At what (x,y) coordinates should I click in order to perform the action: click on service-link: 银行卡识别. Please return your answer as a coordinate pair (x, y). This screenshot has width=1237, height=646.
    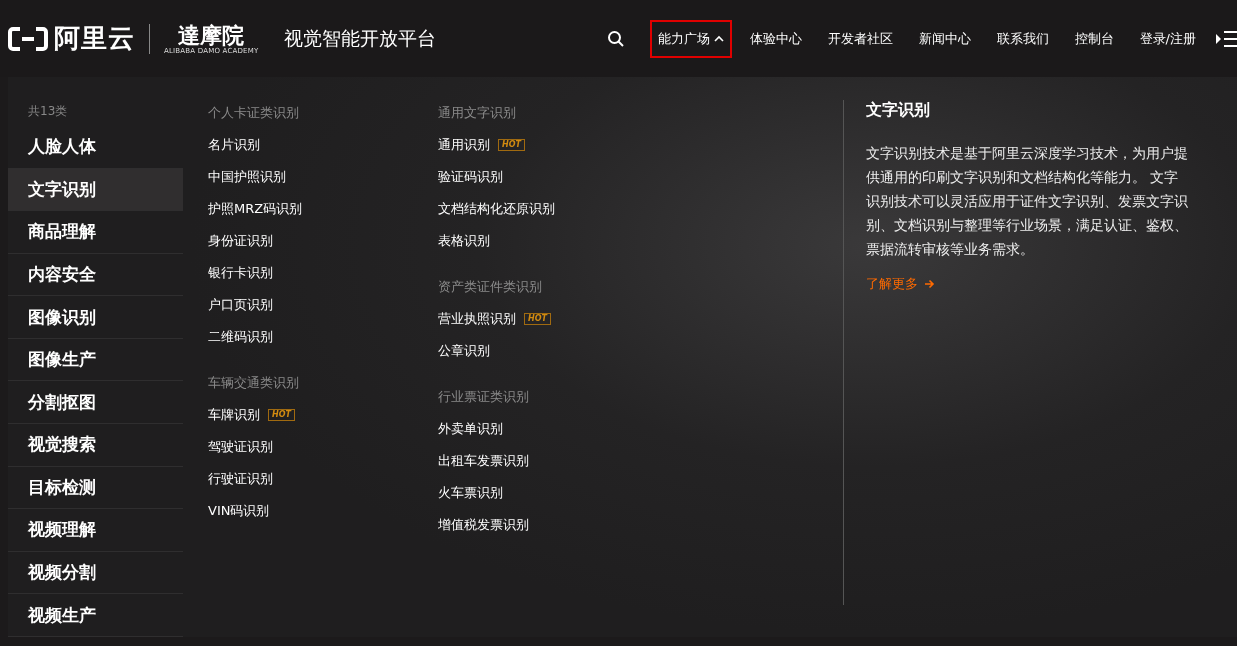
    Looking at the image, I should click on (240, 273).